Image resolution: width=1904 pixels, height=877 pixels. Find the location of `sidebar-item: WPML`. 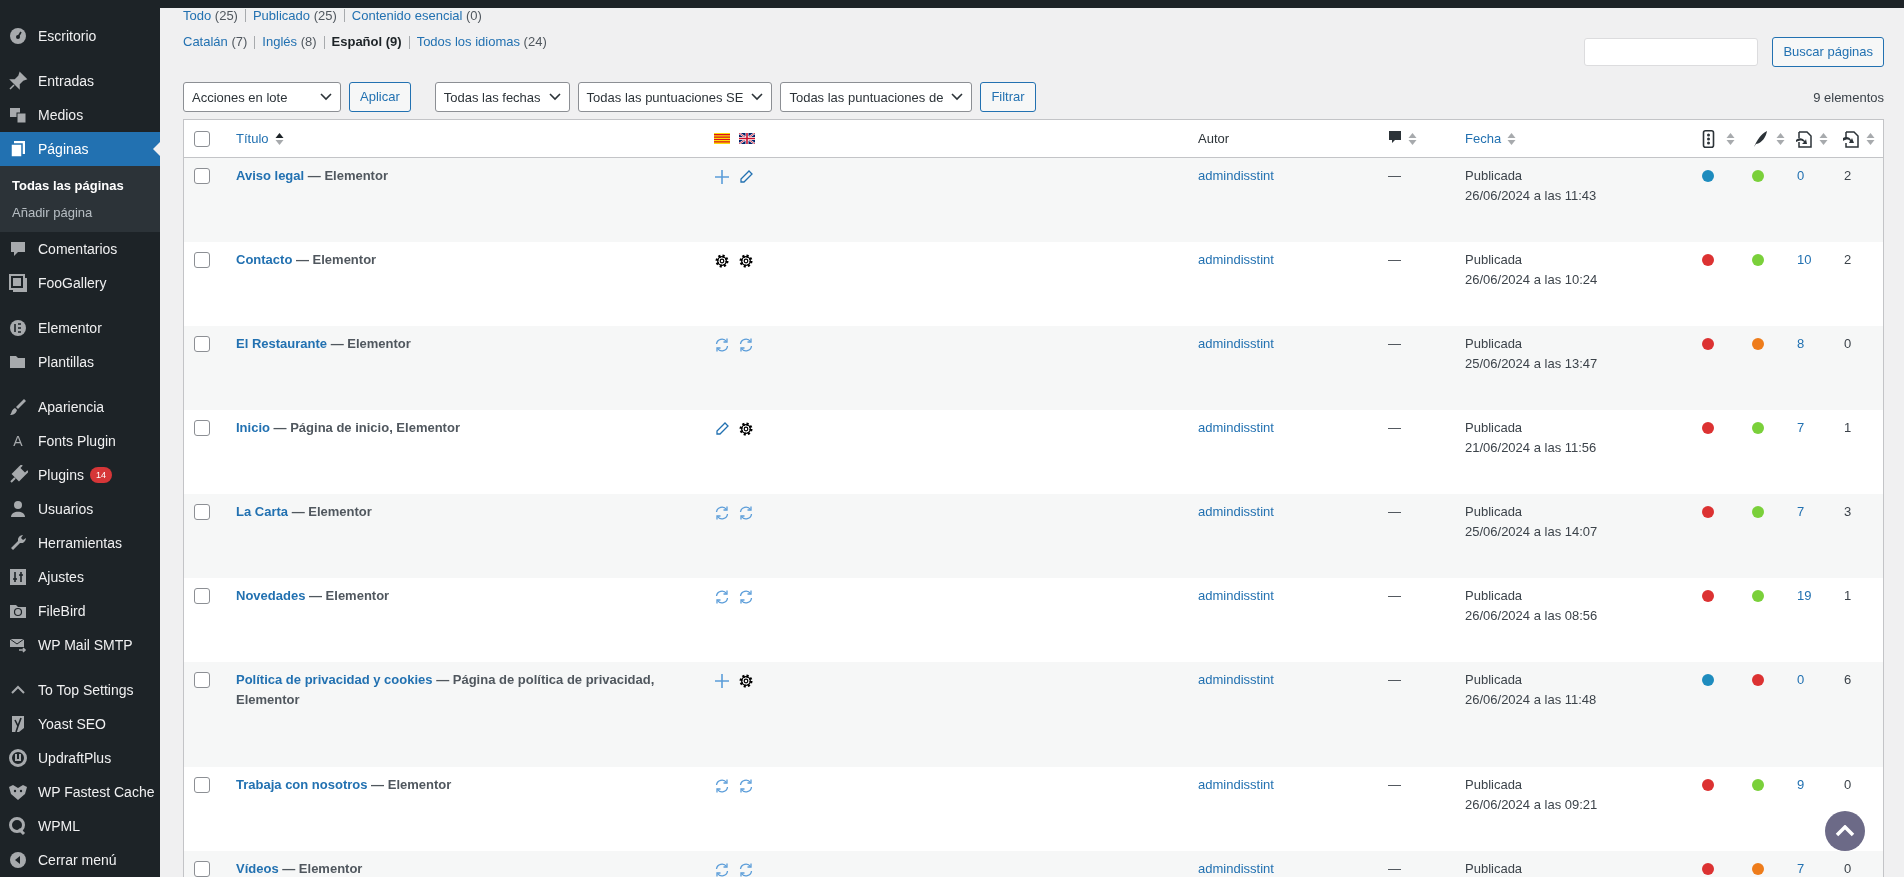

sidebar-item: WPML is located at coordinates (80, 826).